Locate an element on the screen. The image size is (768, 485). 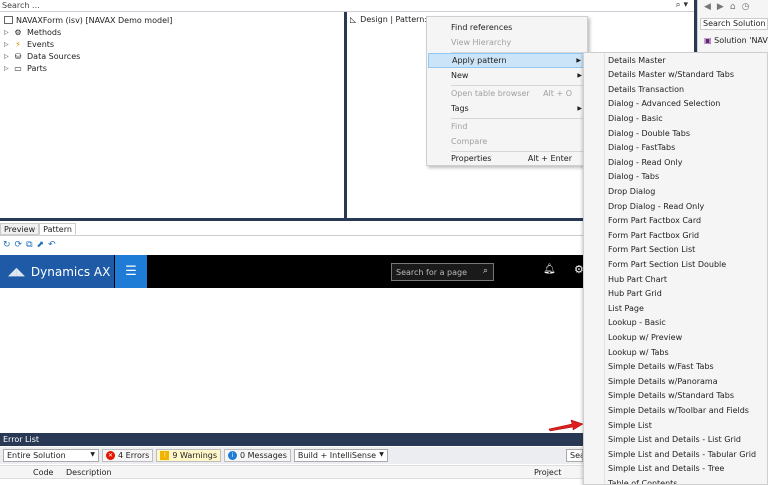
pattern-item: Details Master is located at coordinates (637, 60).